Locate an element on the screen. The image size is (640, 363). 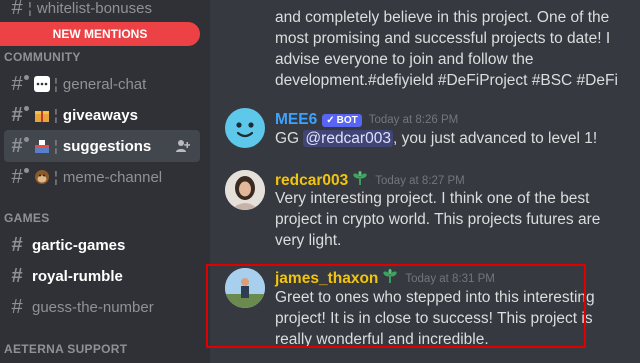
timestamp: Today at 8:27 PM is located at coordinates (420, 180).